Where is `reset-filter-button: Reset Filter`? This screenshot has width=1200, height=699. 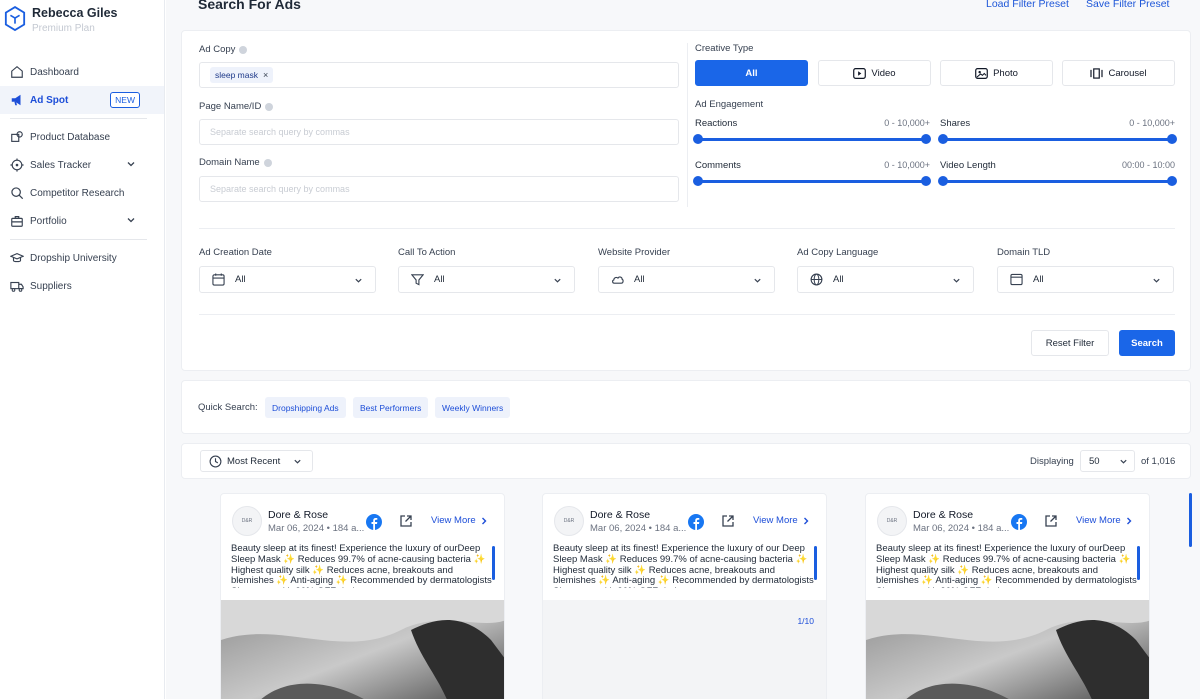 reset-filter-button: Reset Filter is located at coordinates (1070, 343).